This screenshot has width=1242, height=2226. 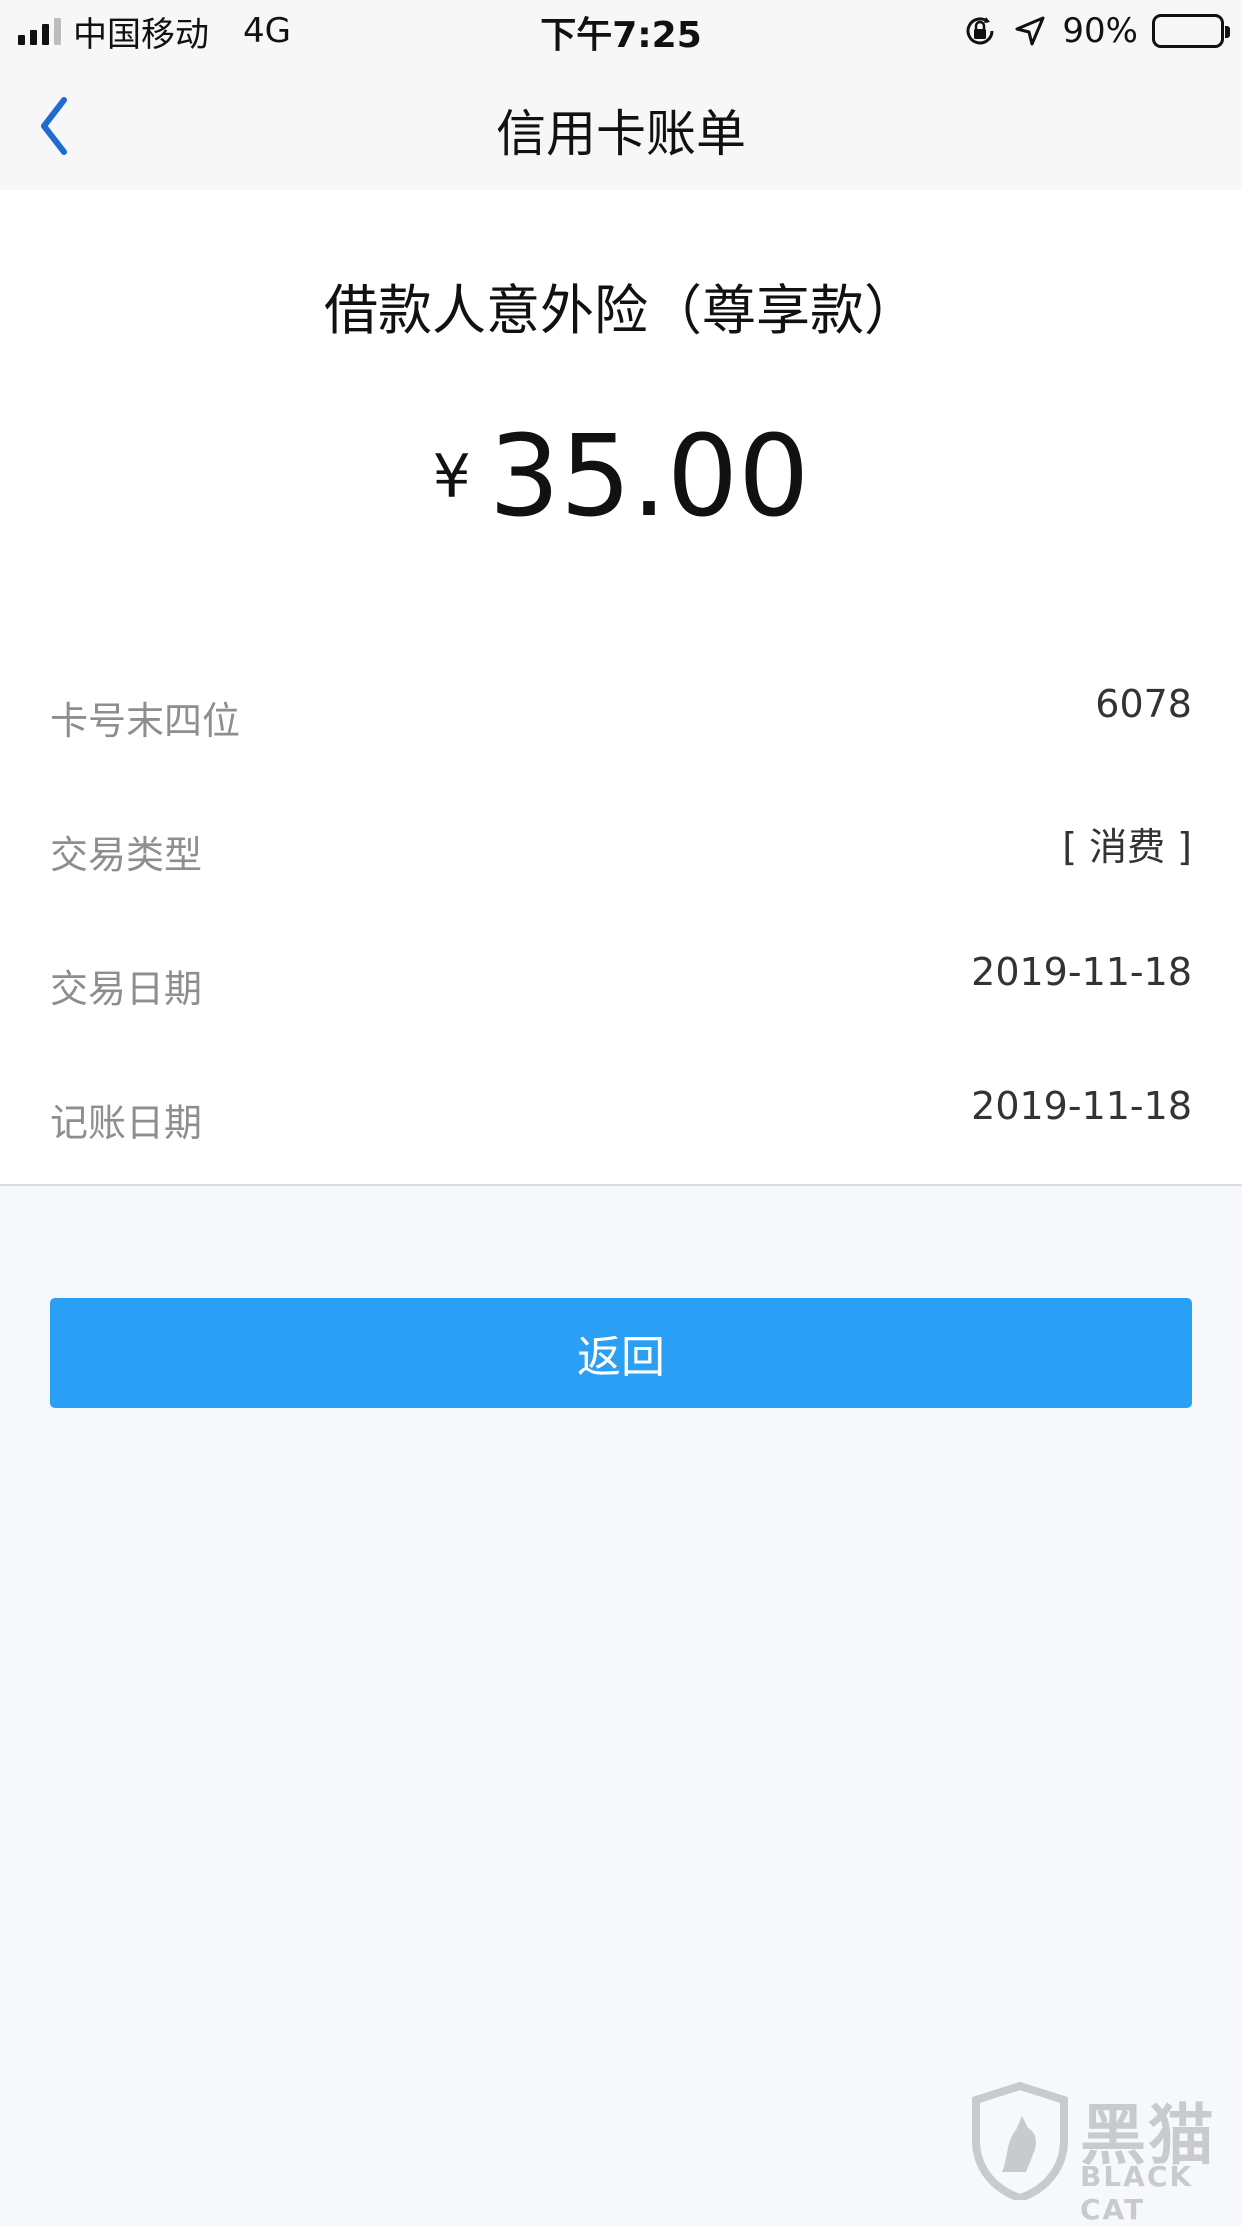 What do you see at coordinates (1103, 2141) in the screenshot?
I see `black-cat-watermark: 黑猫 BLACK CAT` at bounding box center [1103, 2141].